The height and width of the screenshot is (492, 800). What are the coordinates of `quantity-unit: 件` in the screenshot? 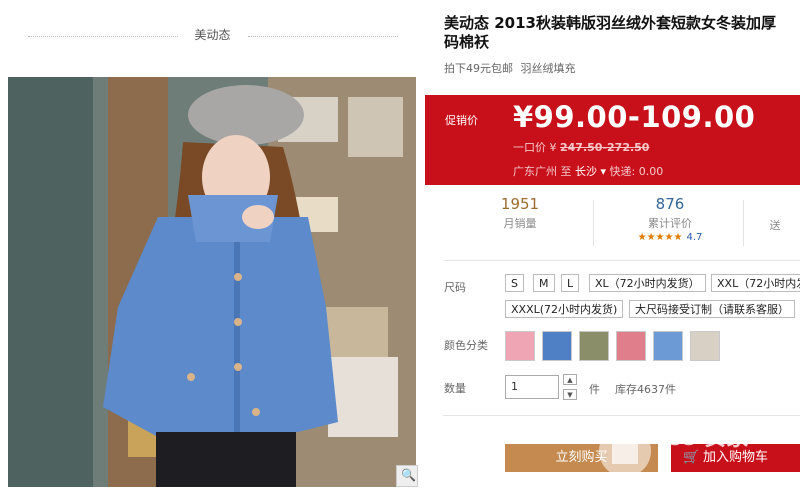 It's located at (594, 389).